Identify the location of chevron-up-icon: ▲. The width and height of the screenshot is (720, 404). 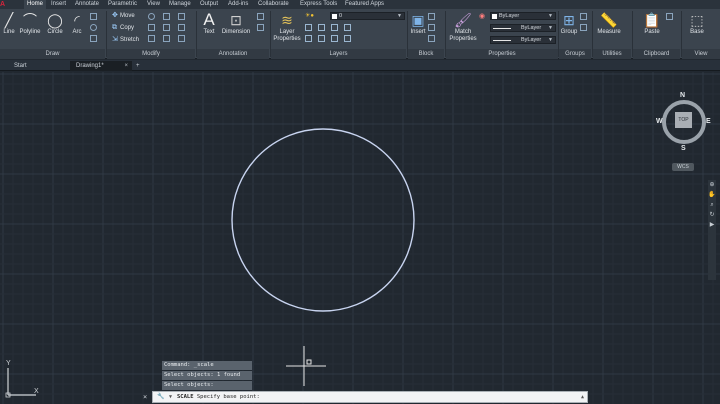
(582, 397).